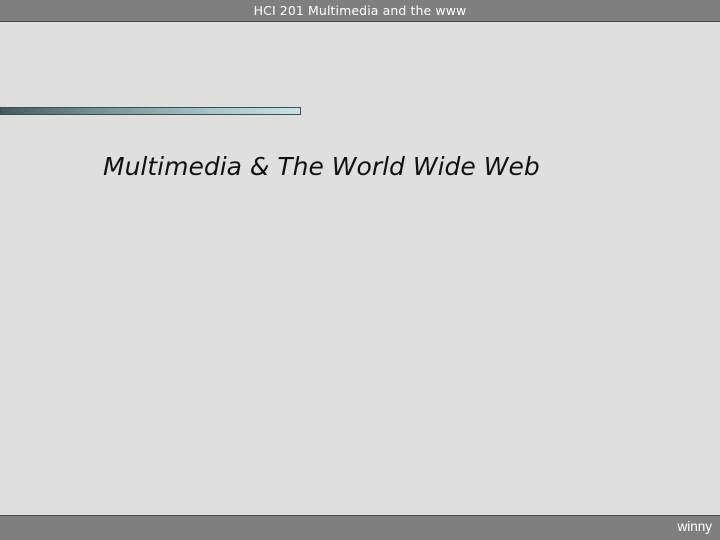 The height and width of the screenshot is (540, 720). I want to click on accent-line, so click(150, 111).